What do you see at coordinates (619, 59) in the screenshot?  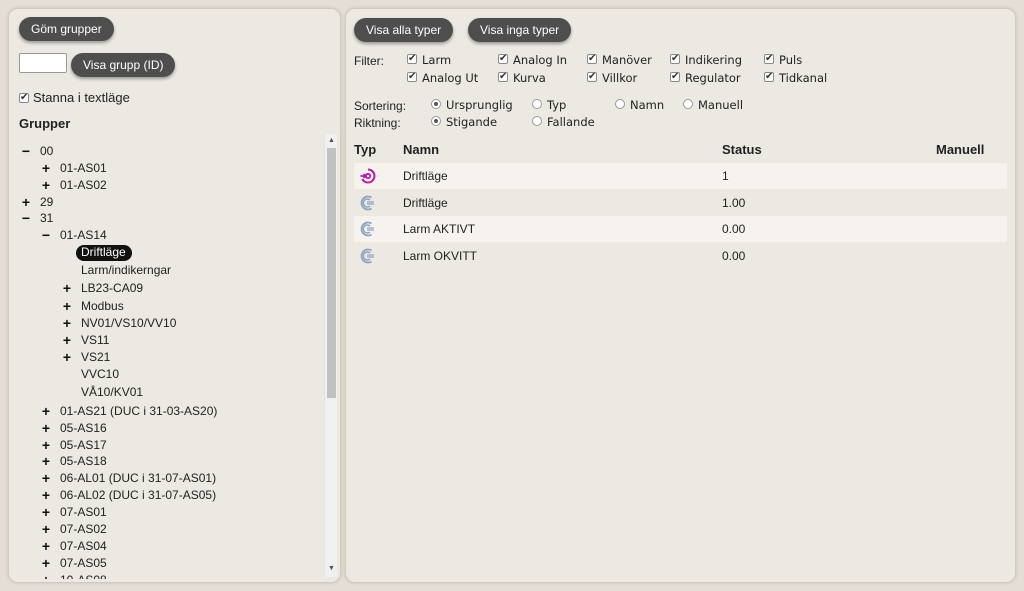 I see `filter-option: Manöver` at bounding box center [619, 59].